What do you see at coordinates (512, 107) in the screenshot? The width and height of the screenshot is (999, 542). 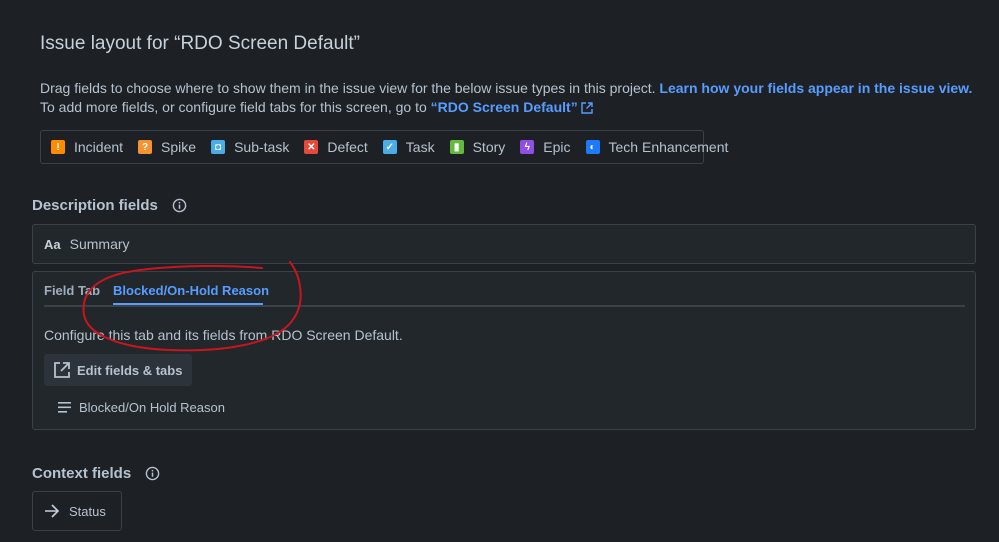 I see `rdo-screen-link: “RDO Screen Default”` at bounding box center [512, 107].